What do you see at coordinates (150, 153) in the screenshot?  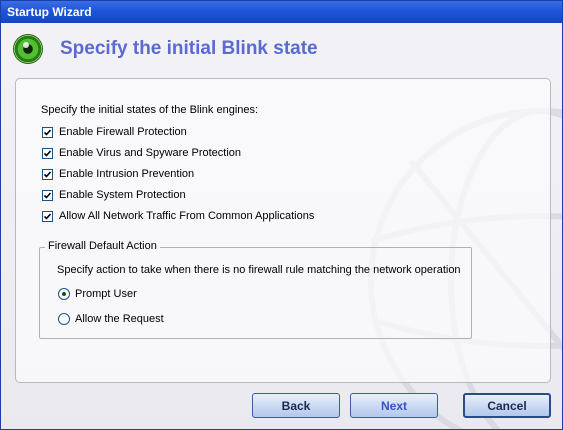 I see `checkbox-label: Enable Virus and Spyware Protection` at bounding box center [150, 153].